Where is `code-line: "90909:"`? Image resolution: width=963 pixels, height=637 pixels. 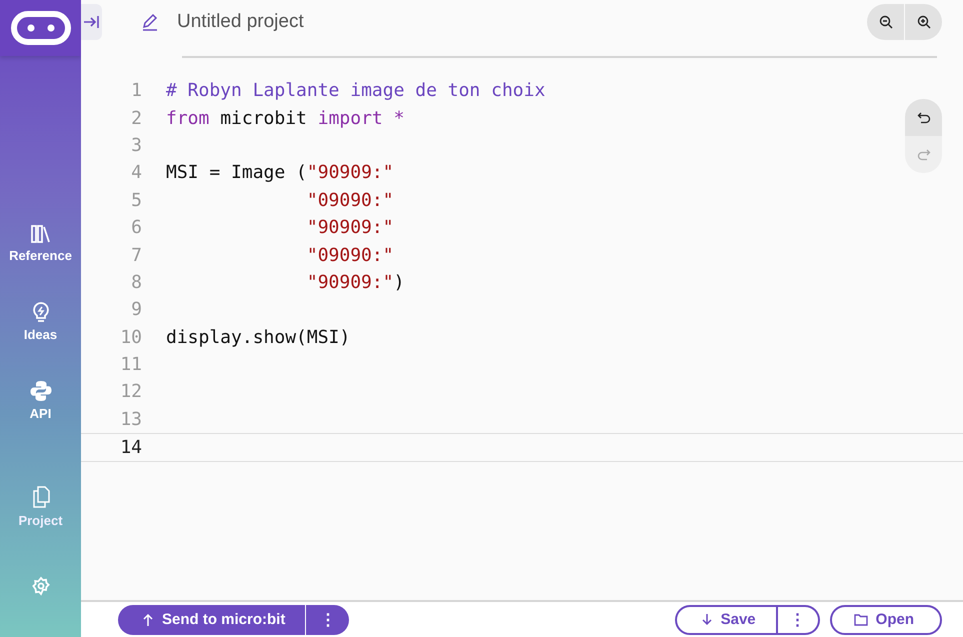
code-line: "90909:" is located at coordinates (350, 227).